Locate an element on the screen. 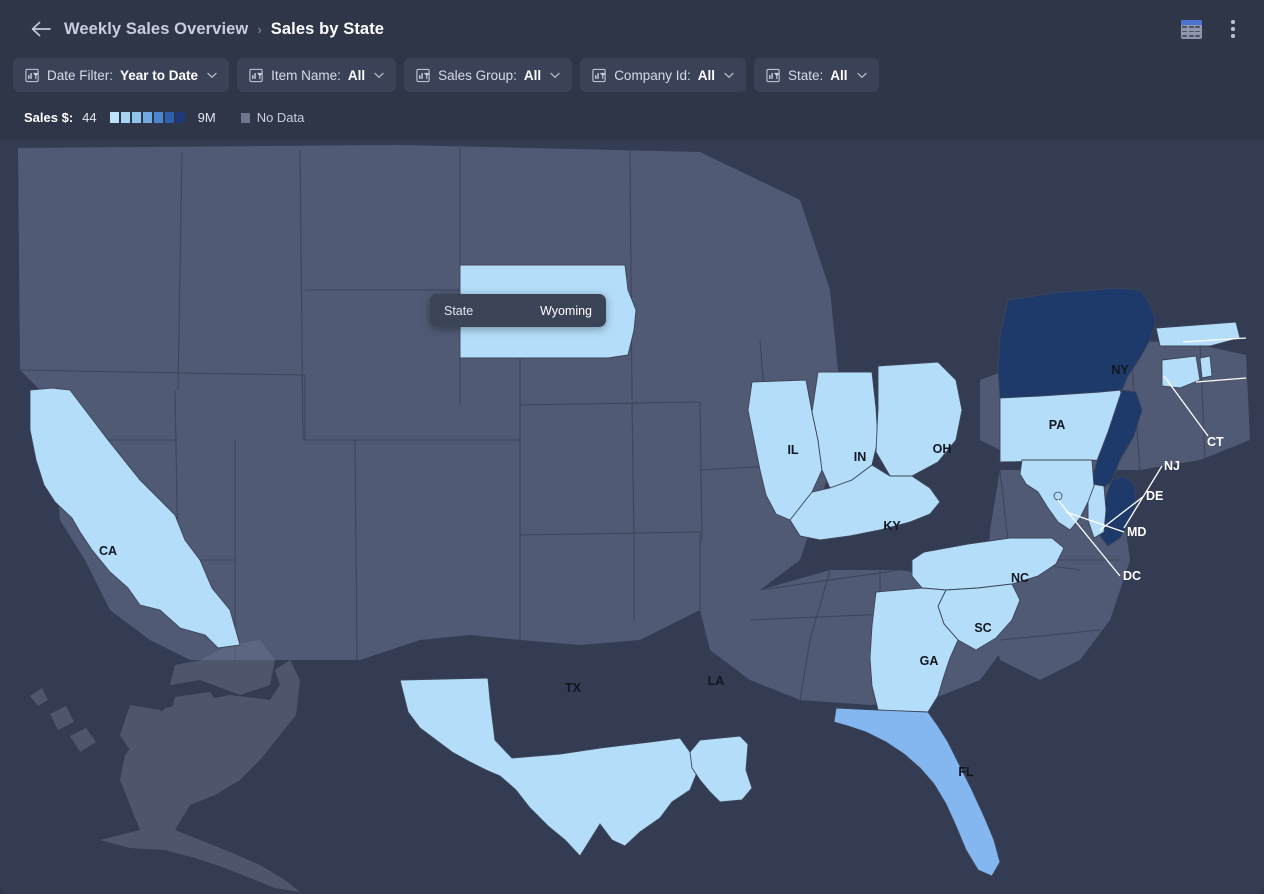 The height and width of the screenshot is (894, 1264). state-label-SC: SC is located at coordinates (982, 628).